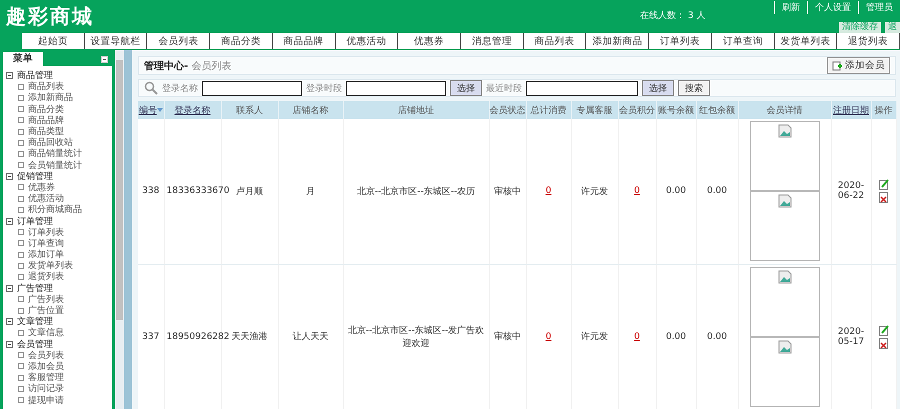 The width and height of the screenshot is (900, 409). What do you see at coordinates (851, 336) in the screenshot?
I see `date-cell: 2020-05-17` at bounding box center [851, 336].